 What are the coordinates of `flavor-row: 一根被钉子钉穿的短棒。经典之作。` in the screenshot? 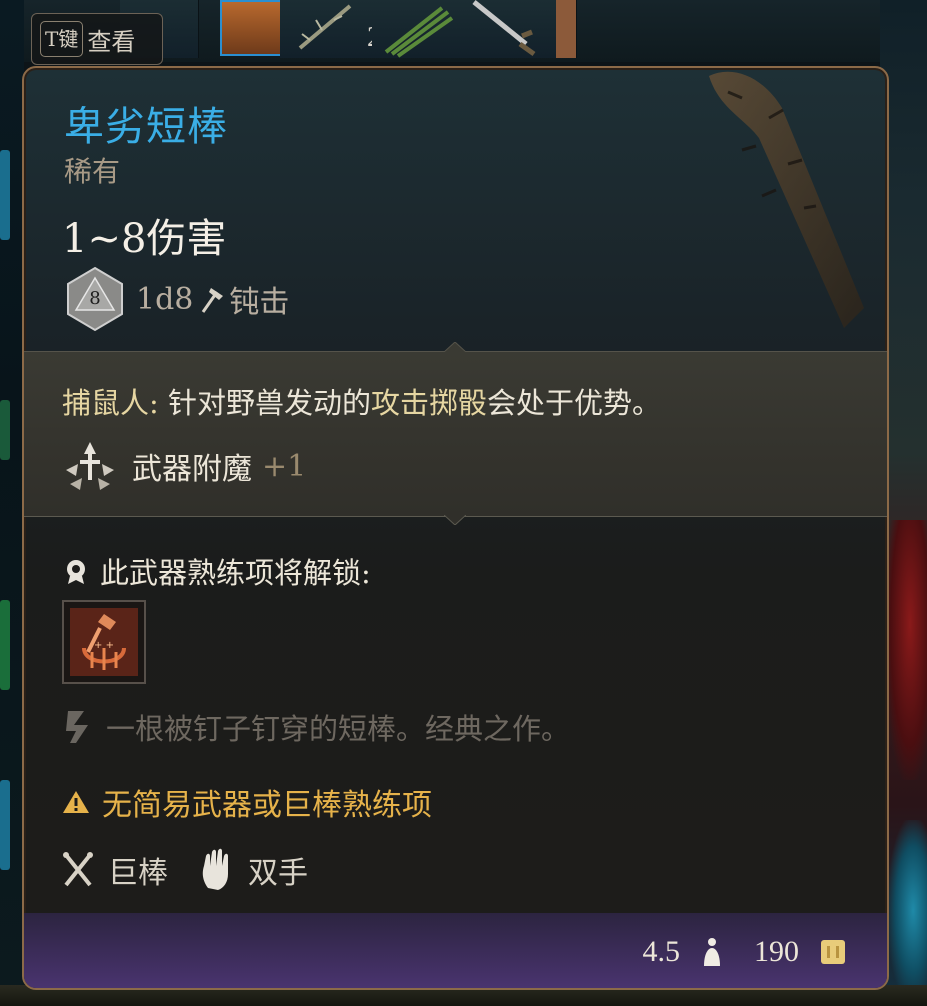 It's located at (316, 727).